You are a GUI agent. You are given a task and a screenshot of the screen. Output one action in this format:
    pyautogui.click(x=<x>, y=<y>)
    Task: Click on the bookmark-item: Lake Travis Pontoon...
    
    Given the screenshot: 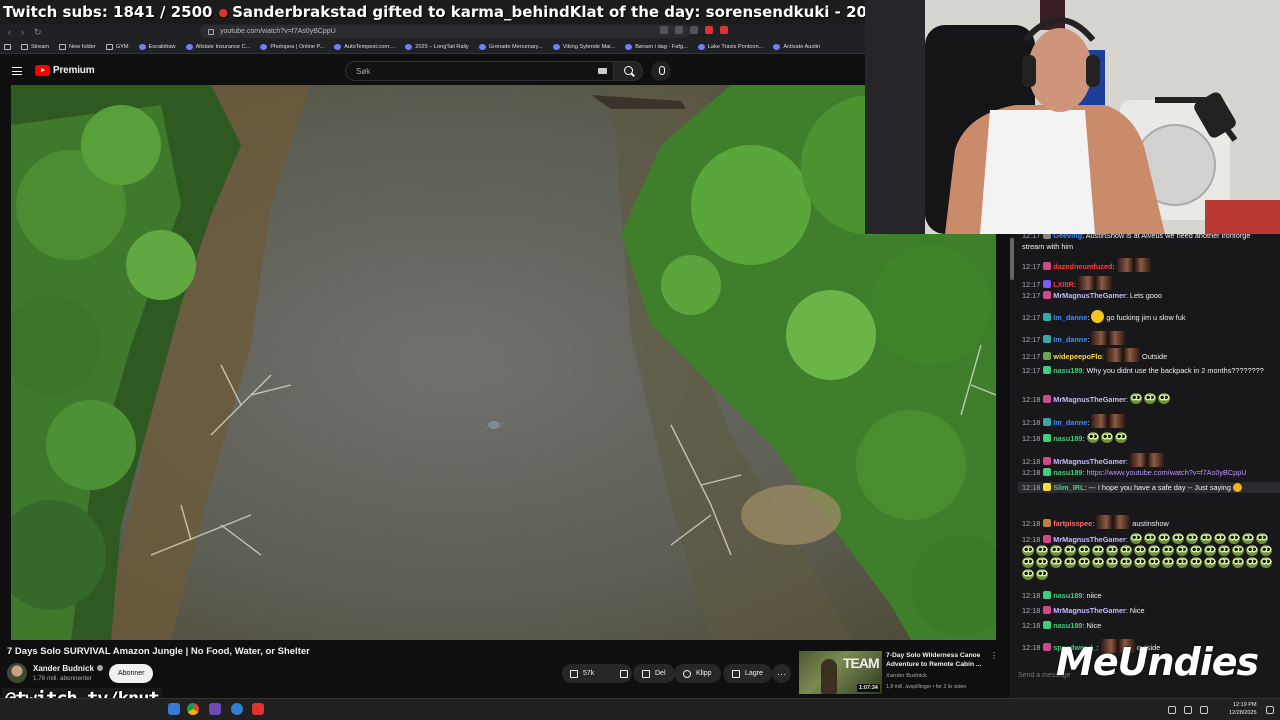 What is the action you would take?
    pyautogui.click(x=730, y=46)
    